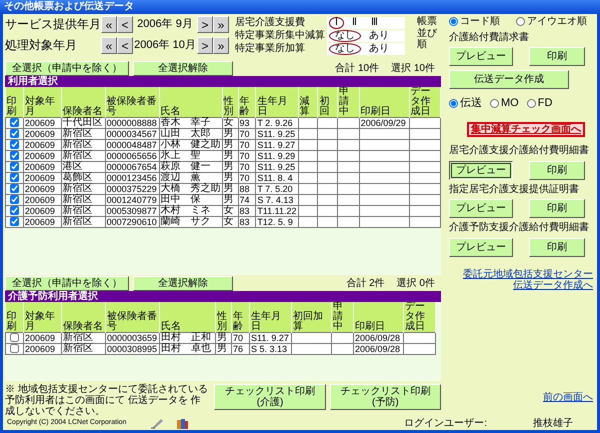  Describe the element at coordinates (83, 178) in the screenshot. I see `table-cell: 葛飾区` at that location.